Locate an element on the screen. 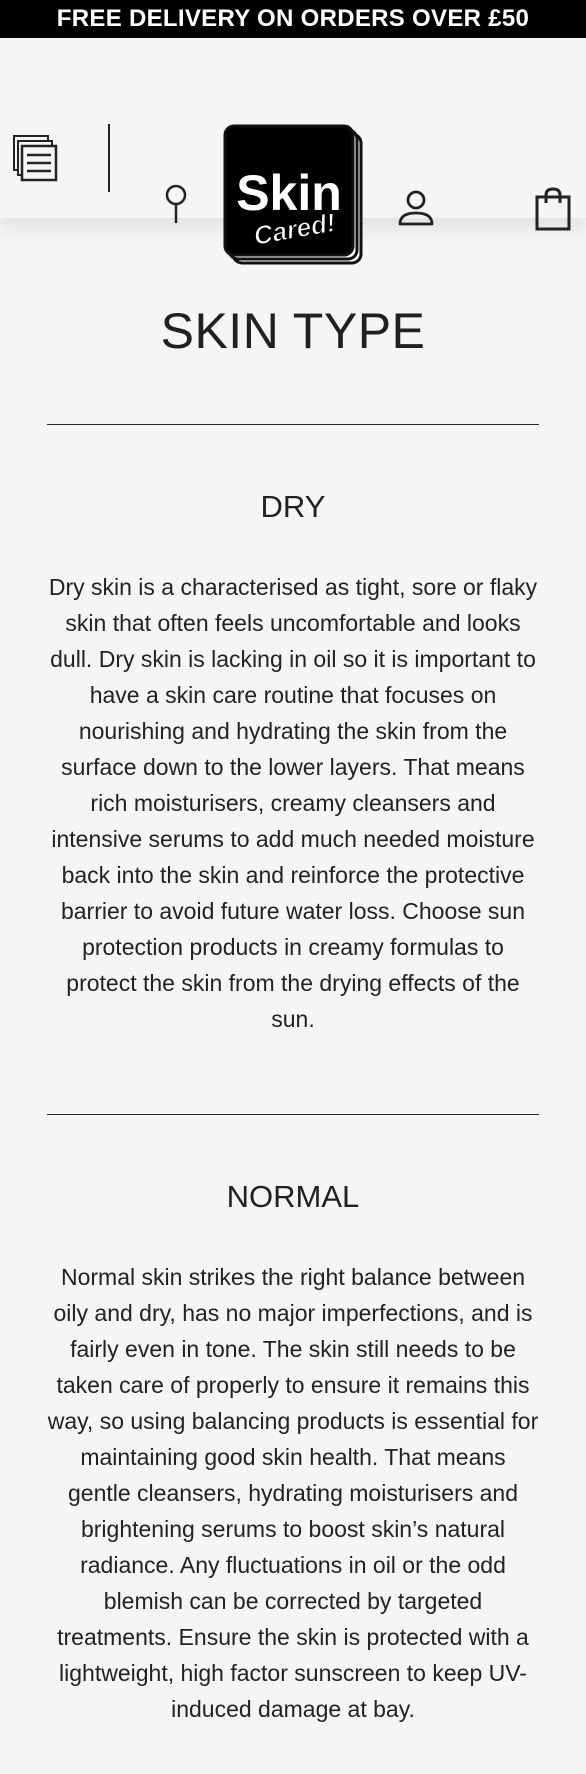 The width and height of the screenshot is (586, 1774). store-locator-icon is located at coordinates (176, 205).